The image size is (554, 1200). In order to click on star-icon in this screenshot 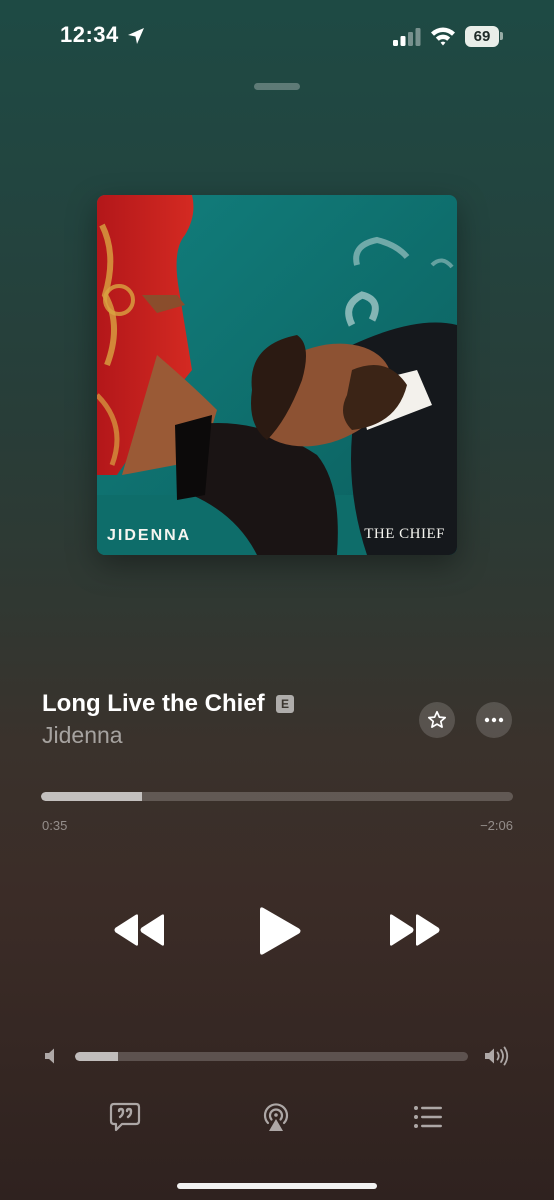, I will do `click(437, 719)`.